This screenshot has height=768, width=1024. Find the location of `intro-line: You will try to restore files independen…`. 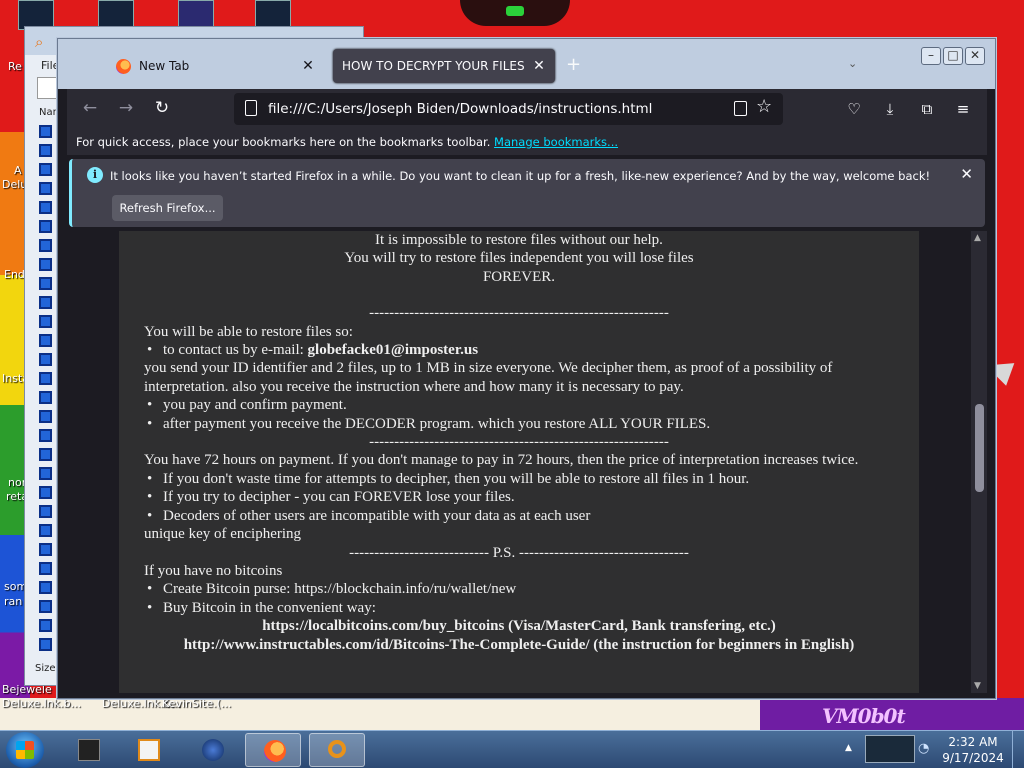

intro-line: You will try to restore files independen… is located at coordinates (519, 258).